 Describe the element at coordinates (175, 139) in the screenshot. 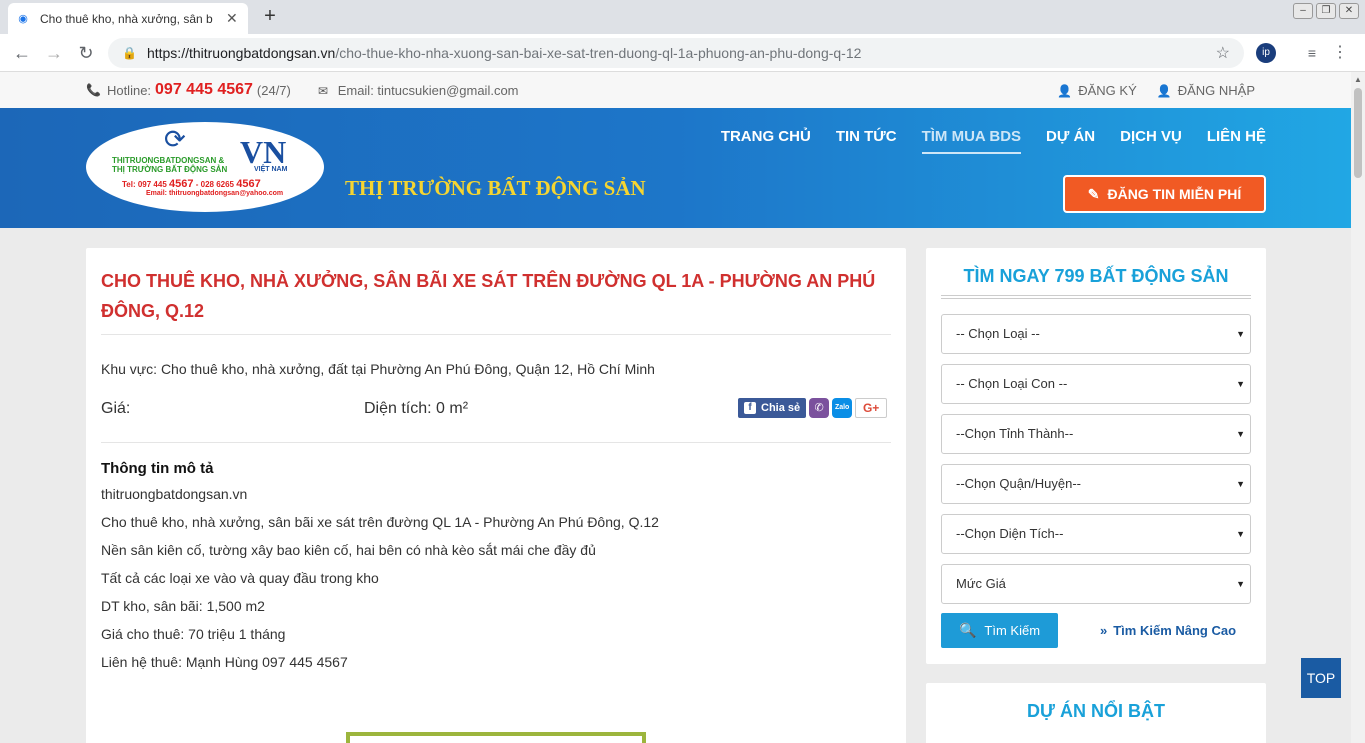

I see `logo-arrows-icon: ⟳` at that location.